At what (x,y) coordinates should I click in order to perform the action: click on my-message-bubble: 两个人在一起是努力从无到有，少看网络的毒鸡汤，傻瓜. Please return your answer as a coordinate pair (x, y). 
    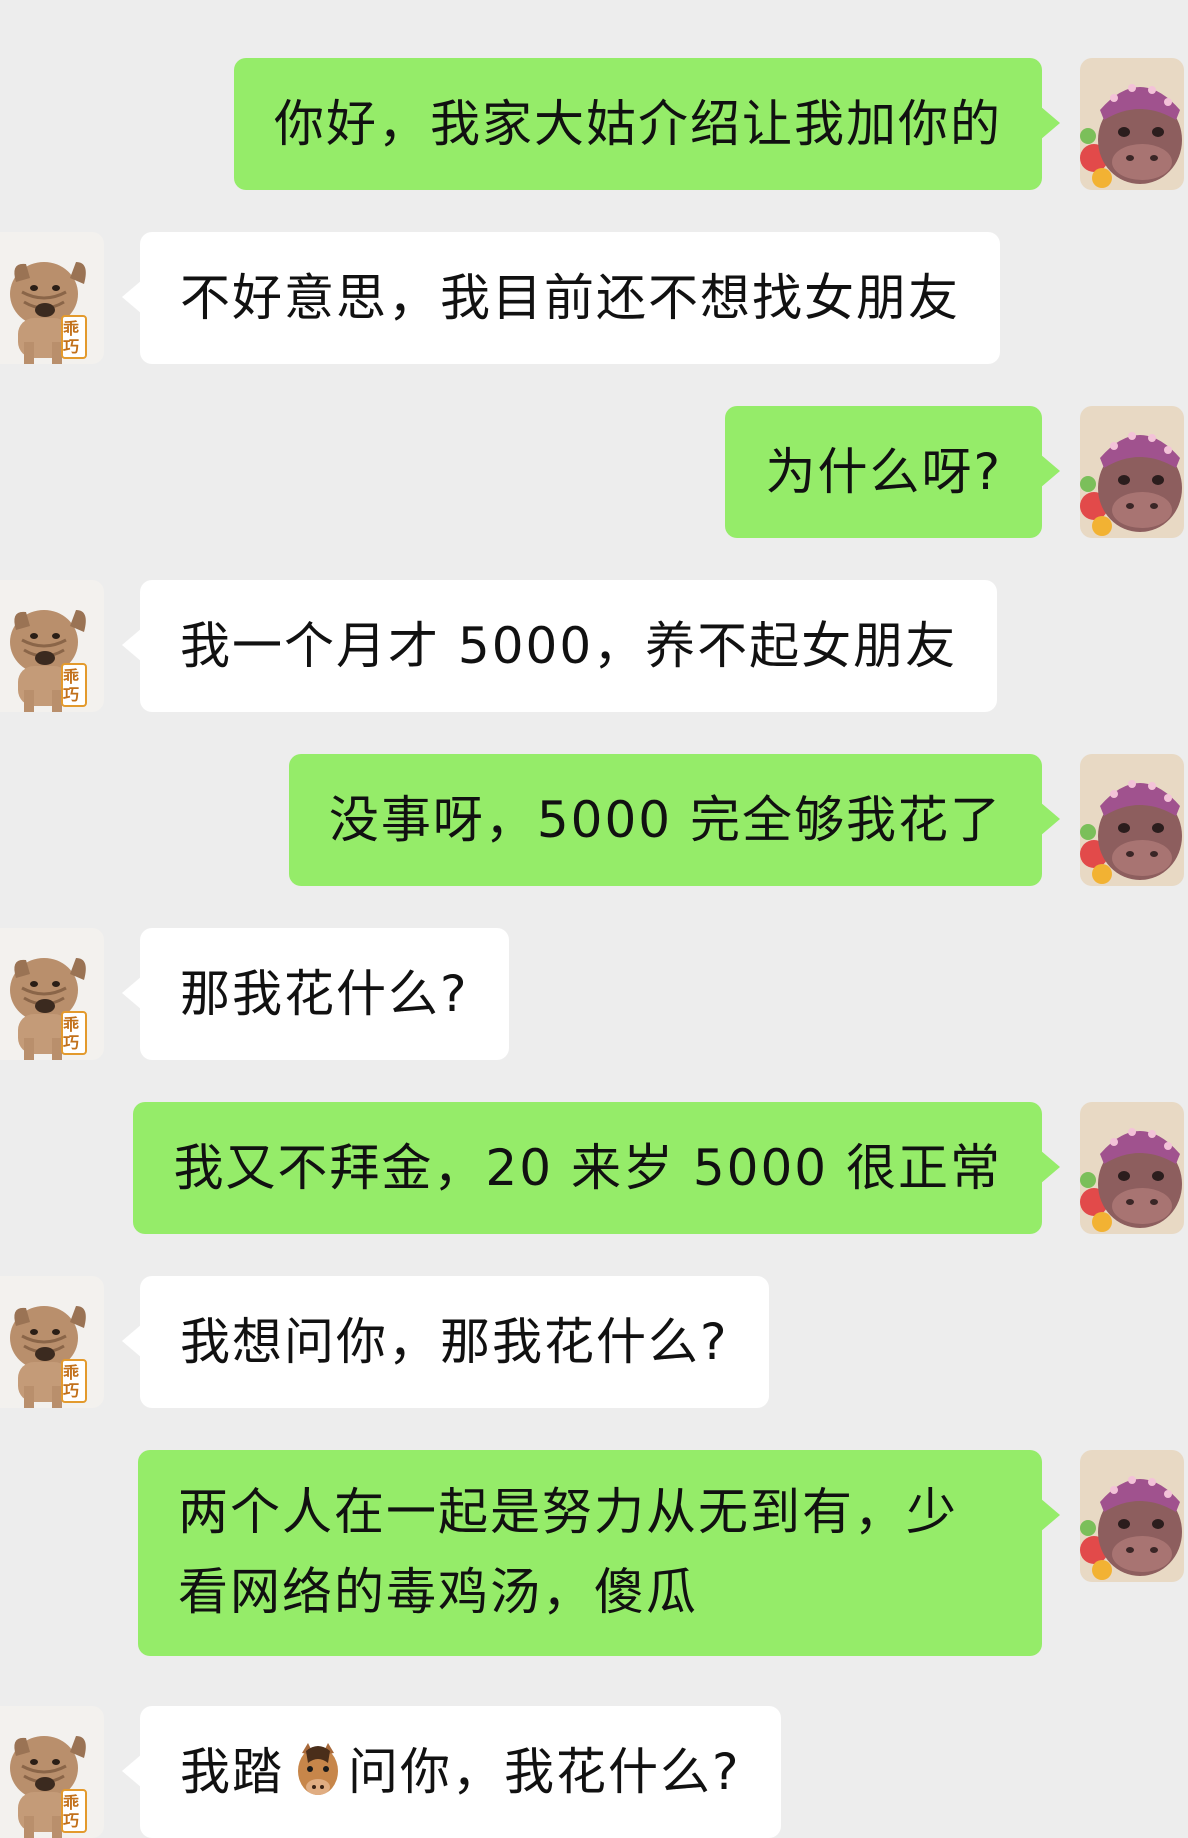
    Looking at the image, I should click on (599, 1553).